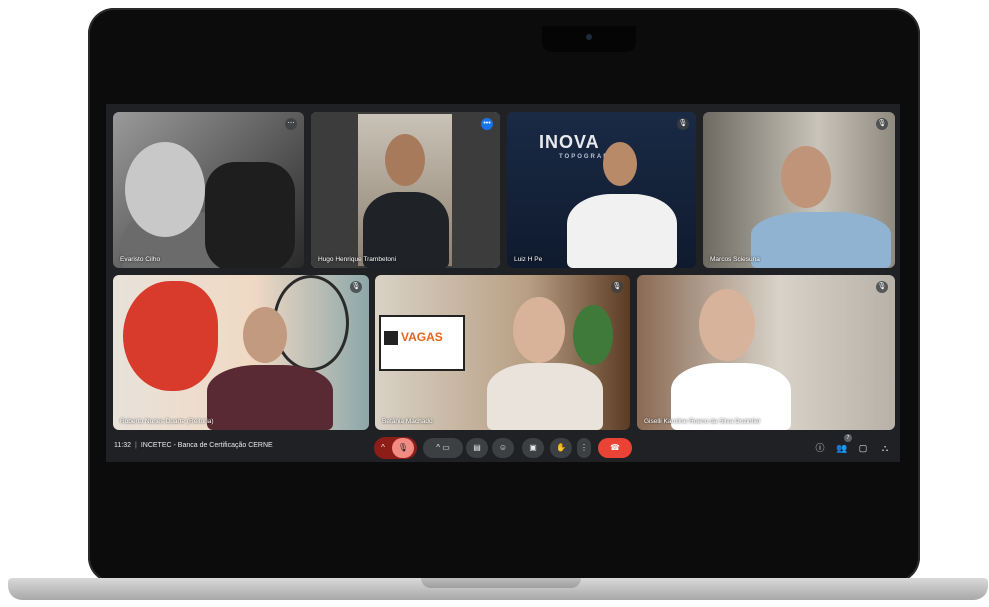 Image resolution: width=989 pixels, height=607 pixels. Describe the element at coordinates (291, 124) in the screenshot. I see `more-icon: ⋯` at that location.